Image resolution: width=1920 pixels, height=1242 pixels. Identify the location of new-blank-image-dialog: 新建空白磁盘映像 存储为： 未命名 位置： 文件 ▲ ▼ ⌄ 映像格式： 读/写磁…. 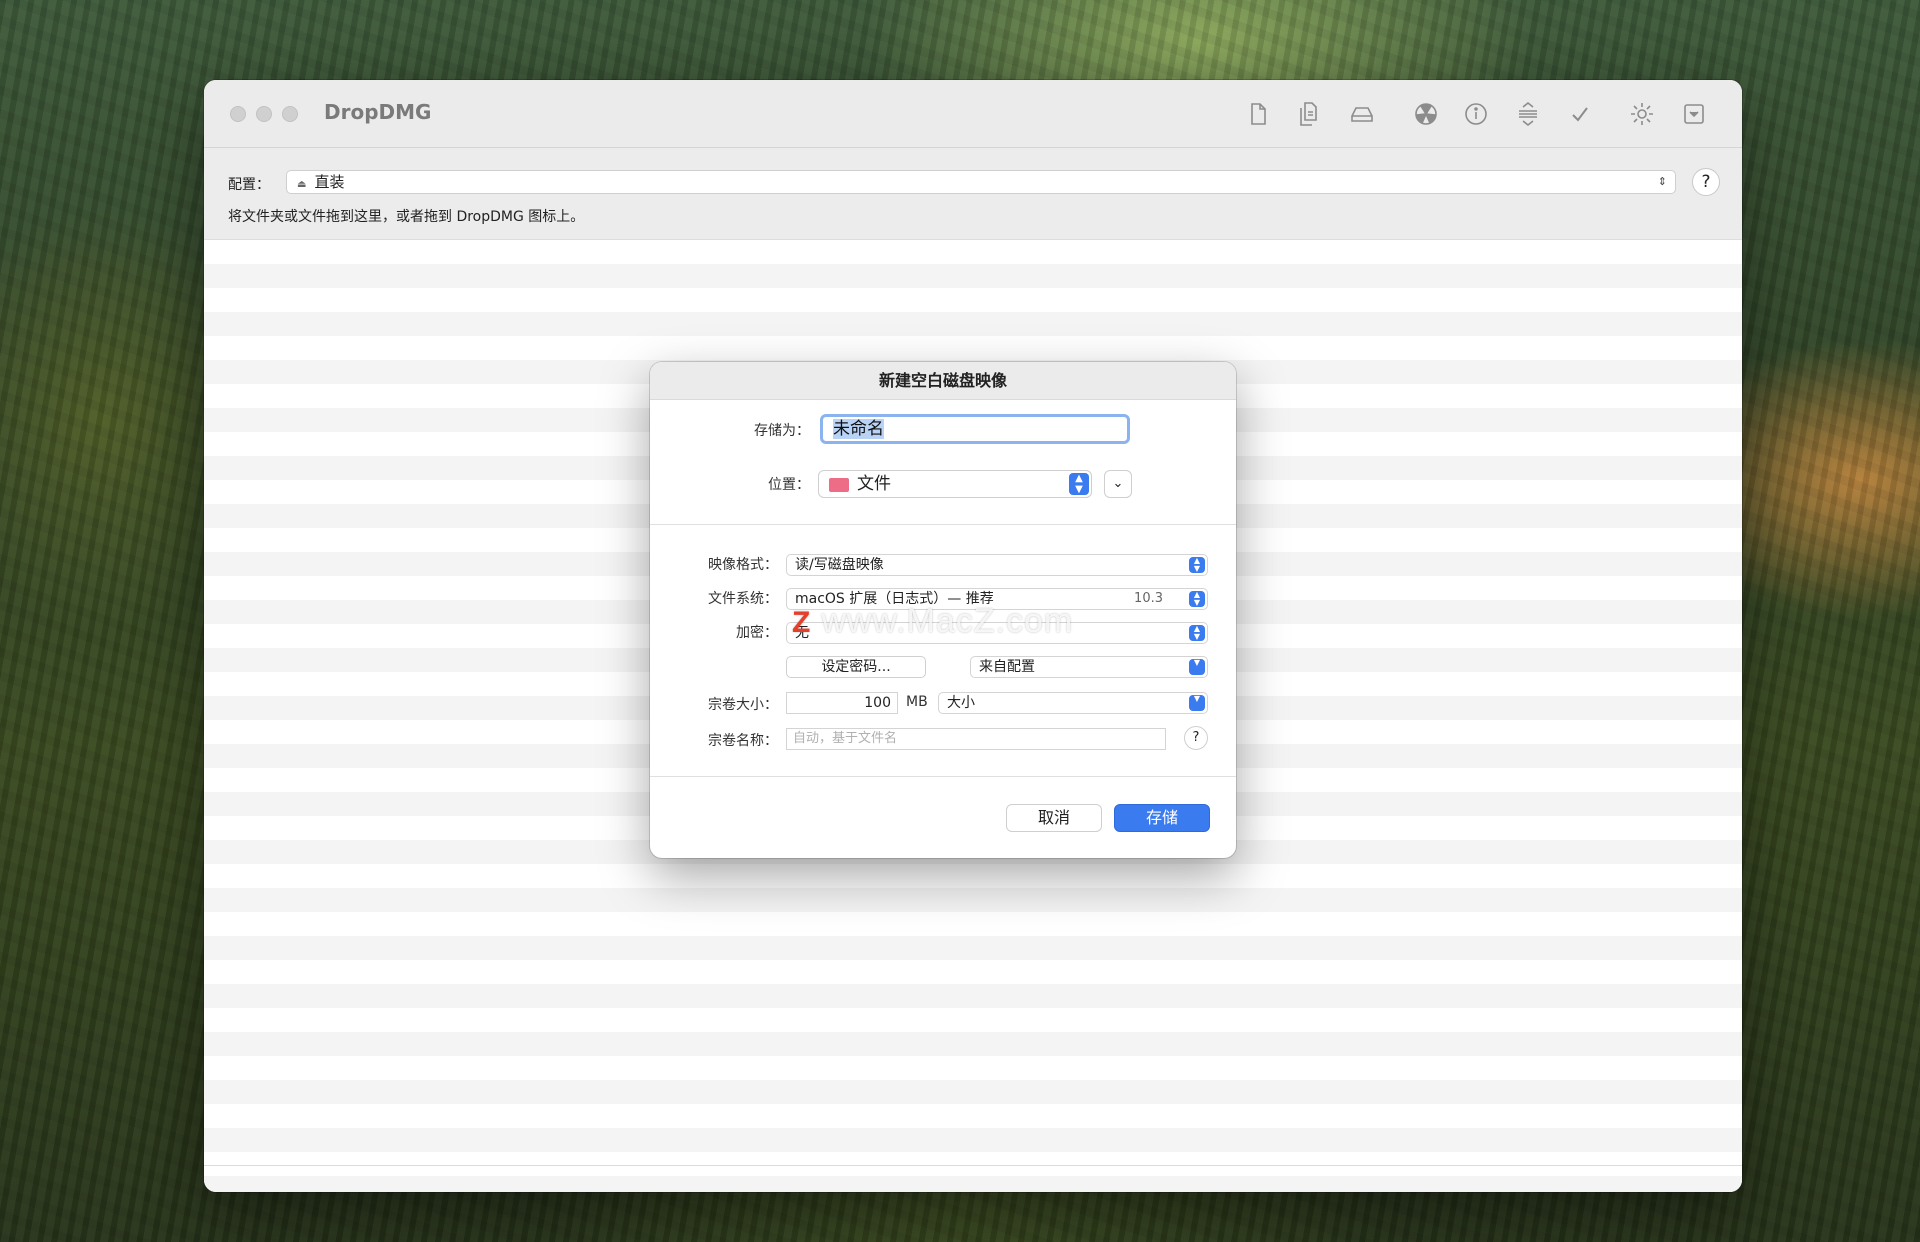
(943, 610).